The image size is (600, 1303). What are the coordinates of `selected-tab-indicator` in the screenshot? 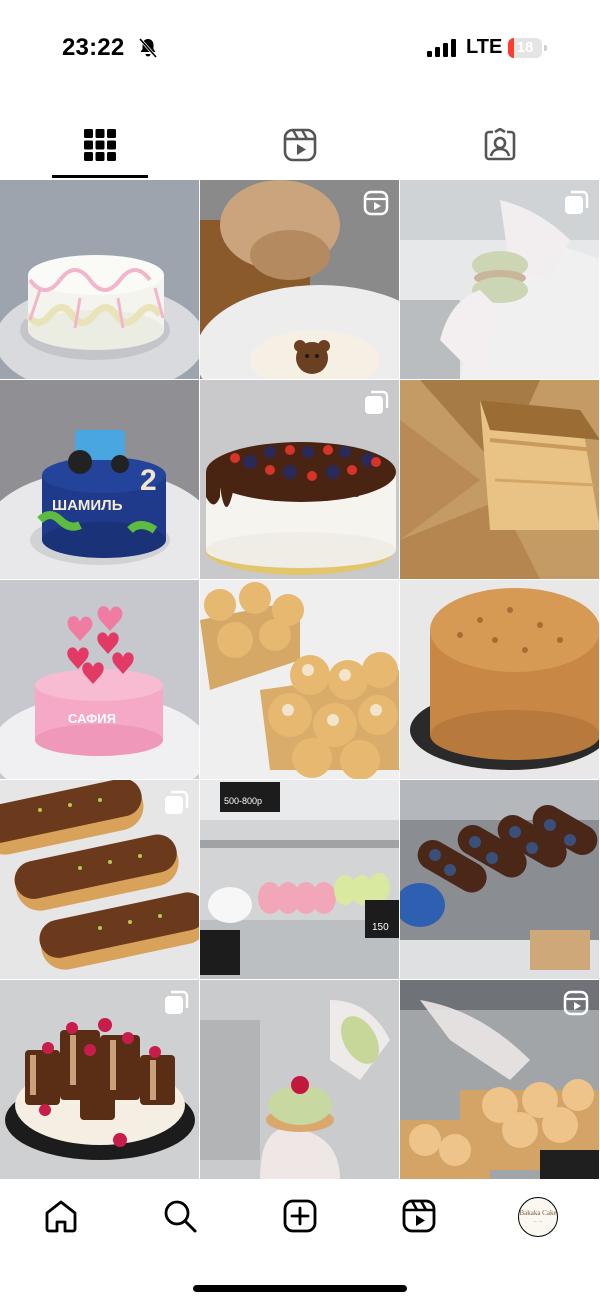 It's located at (100, 176).